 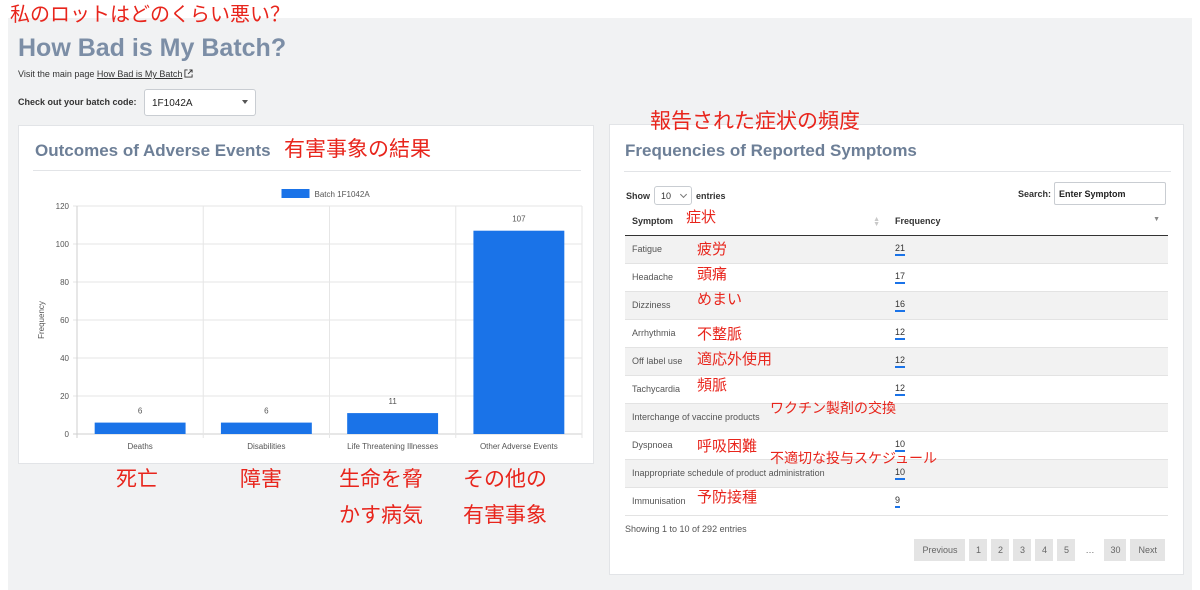 What do you see at coordinates (683, 194) in the screenshot?
I see `chevron-down-icon` at bounding box center [683, 194].